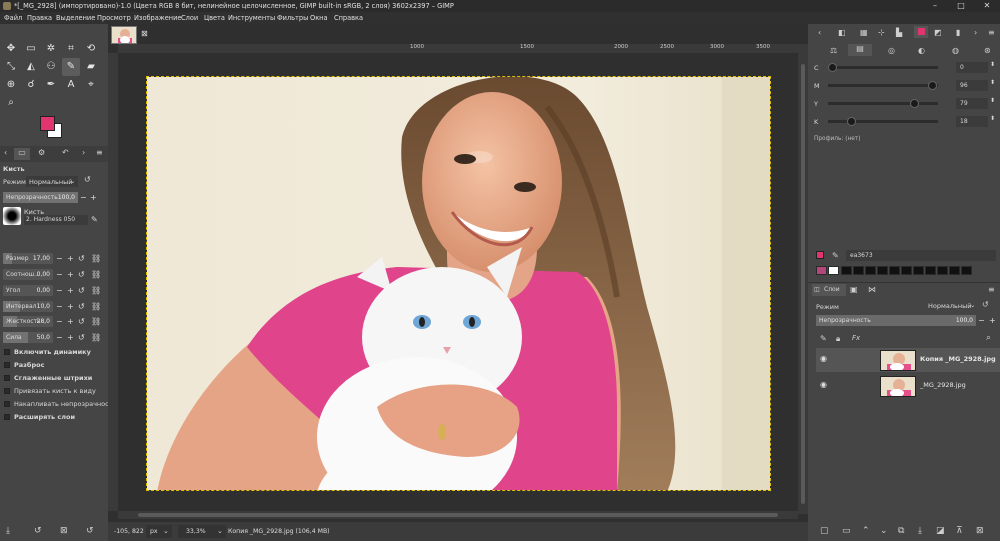 This screenshot has width=1000, height=541. I want to click on menu-colors: Цвета, so click(214, 18).